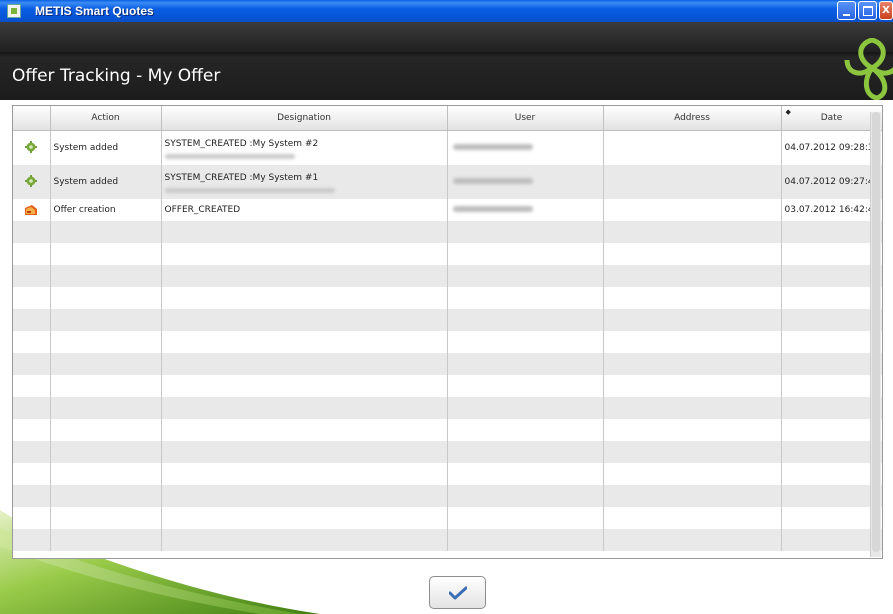 The width and height of the screenshot is (893, 614). I want to click on scrollbar-thumb, so click(876, 332).